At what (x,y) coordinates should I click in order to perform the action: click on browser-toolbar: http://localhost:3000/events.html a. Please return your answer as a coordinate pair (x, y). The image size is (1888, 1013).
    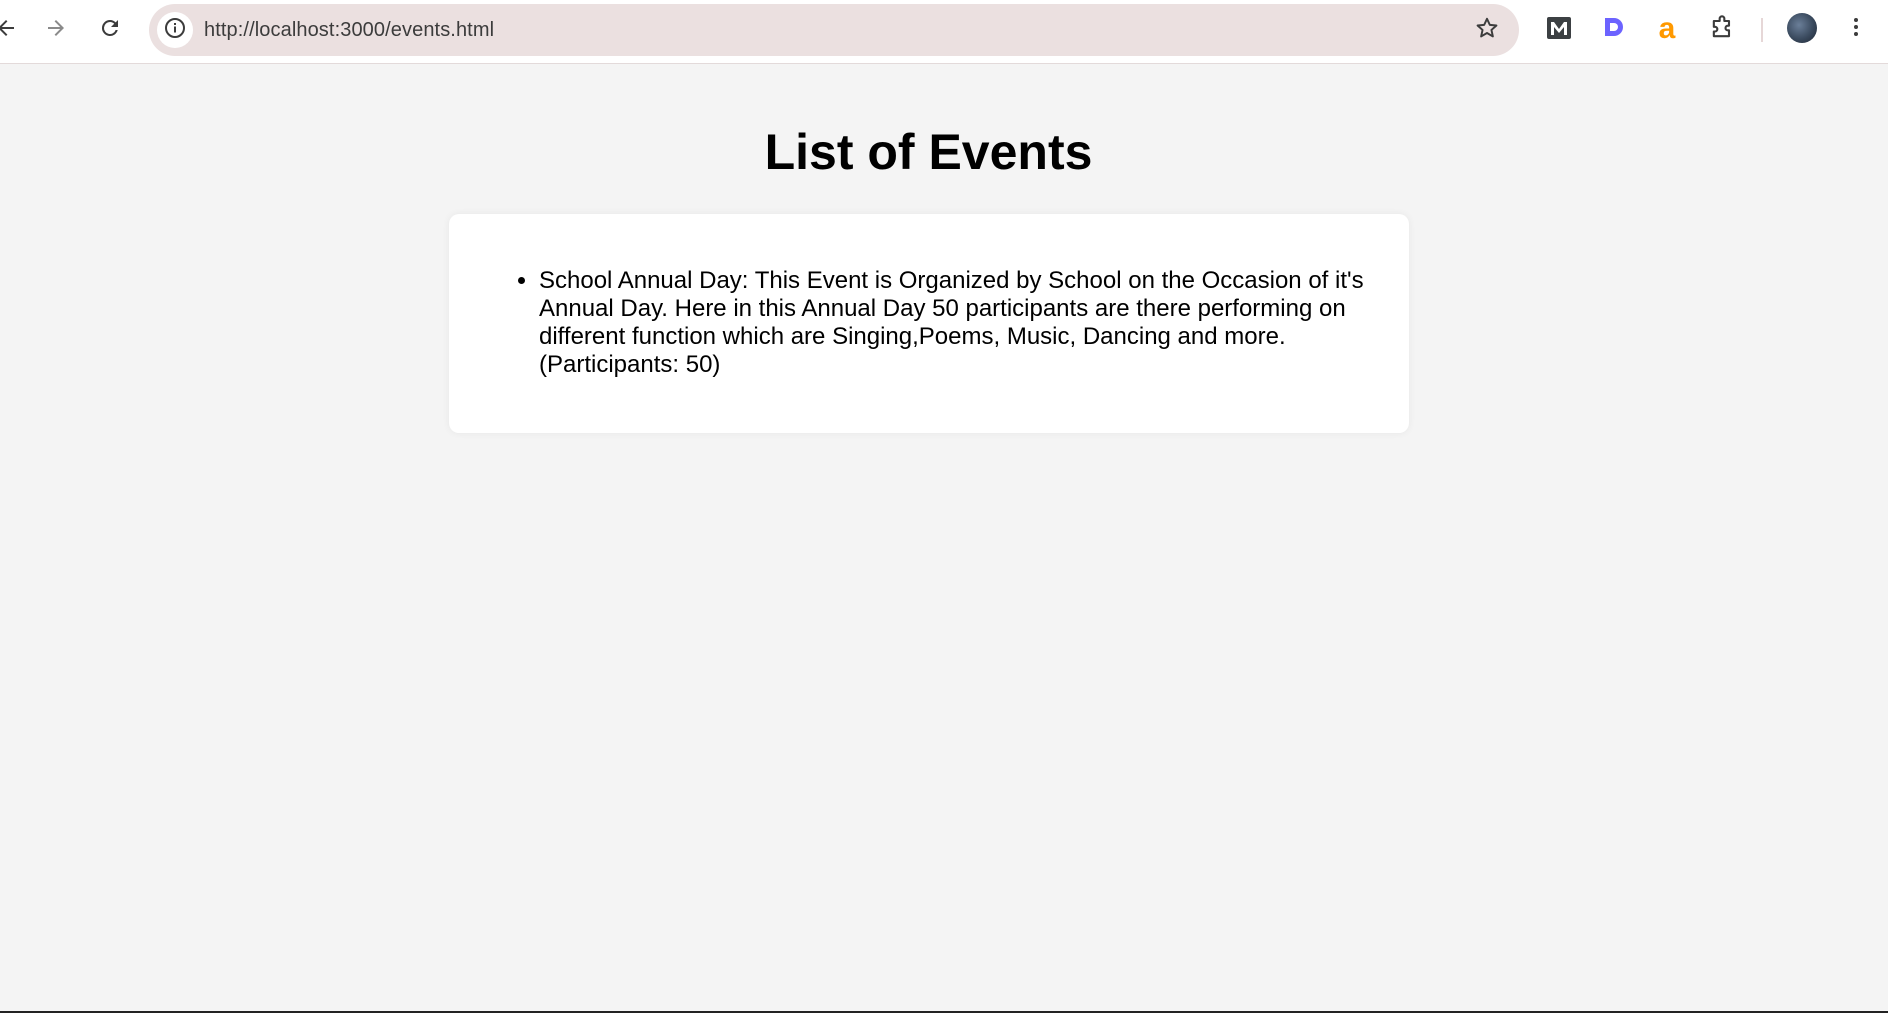
    Looking at the image, I should click on (944, 32).